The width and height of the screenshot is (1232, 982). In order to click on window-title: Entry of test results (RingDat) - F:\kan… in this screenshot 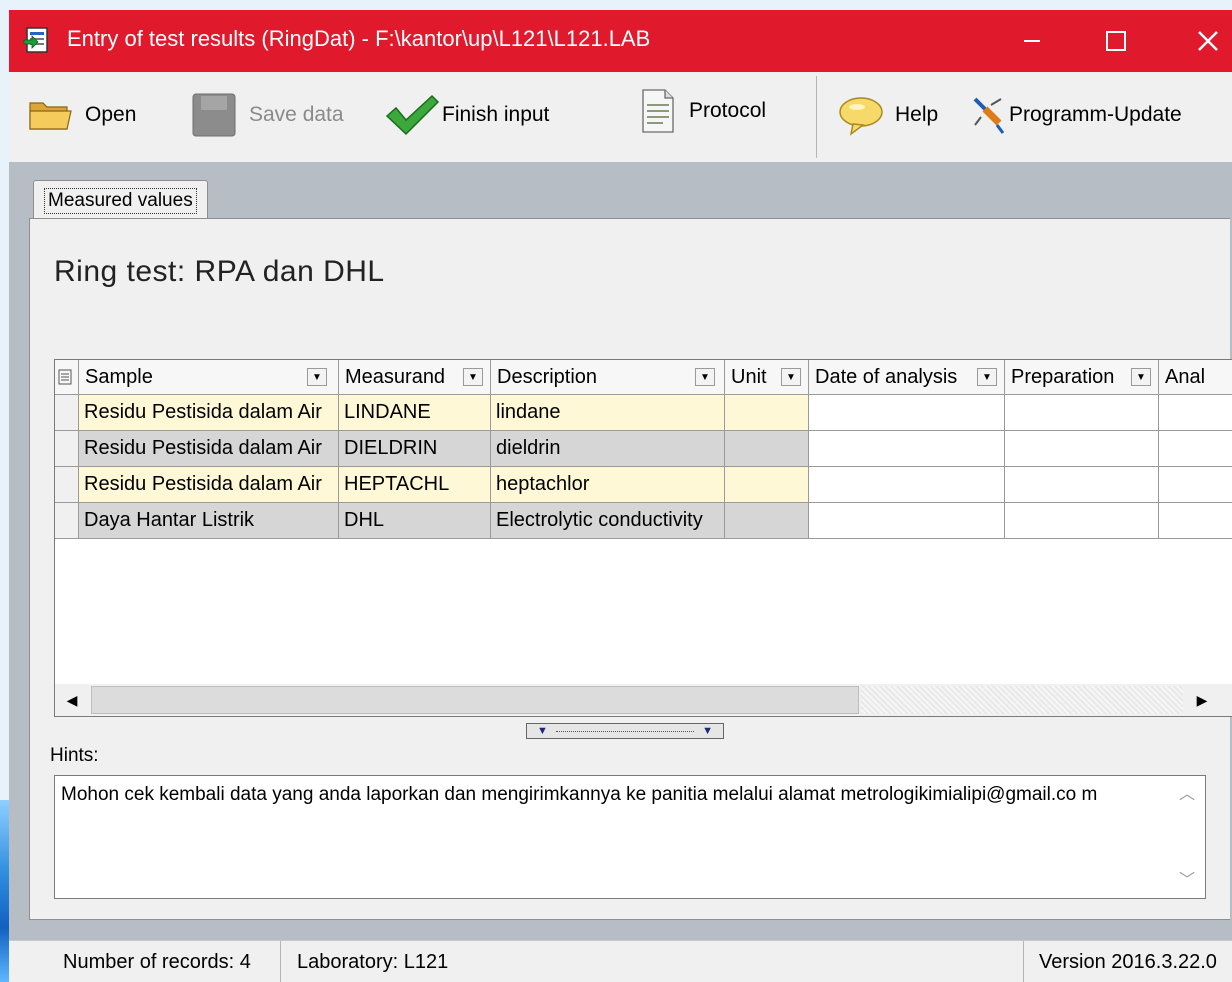, I will do `click(359, 38)`.